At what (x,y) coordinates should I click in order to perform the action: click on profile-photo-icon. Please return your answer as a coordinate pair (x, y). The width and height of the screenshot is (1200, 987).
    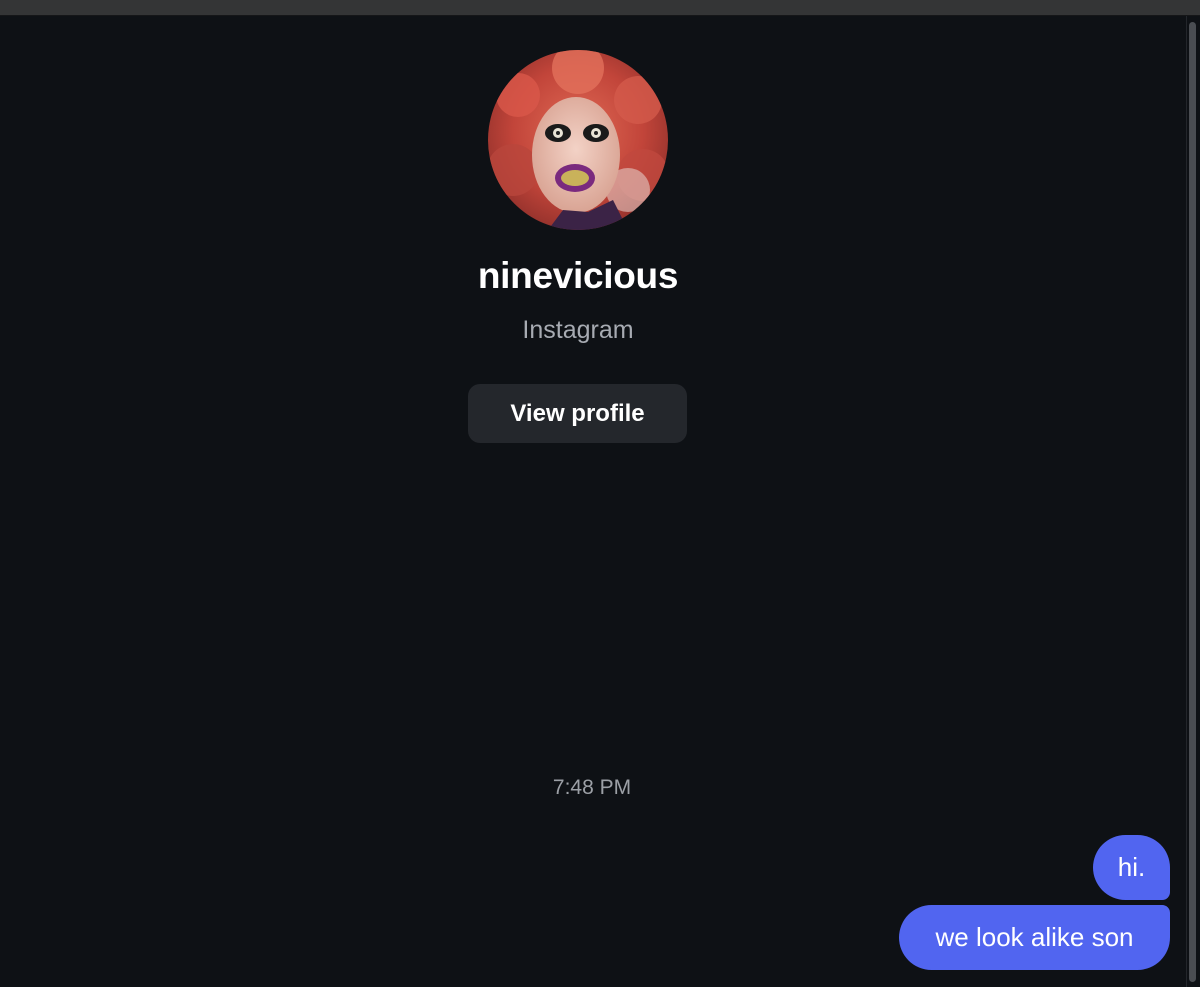
    Looking at the image, I should click on (578, 140).